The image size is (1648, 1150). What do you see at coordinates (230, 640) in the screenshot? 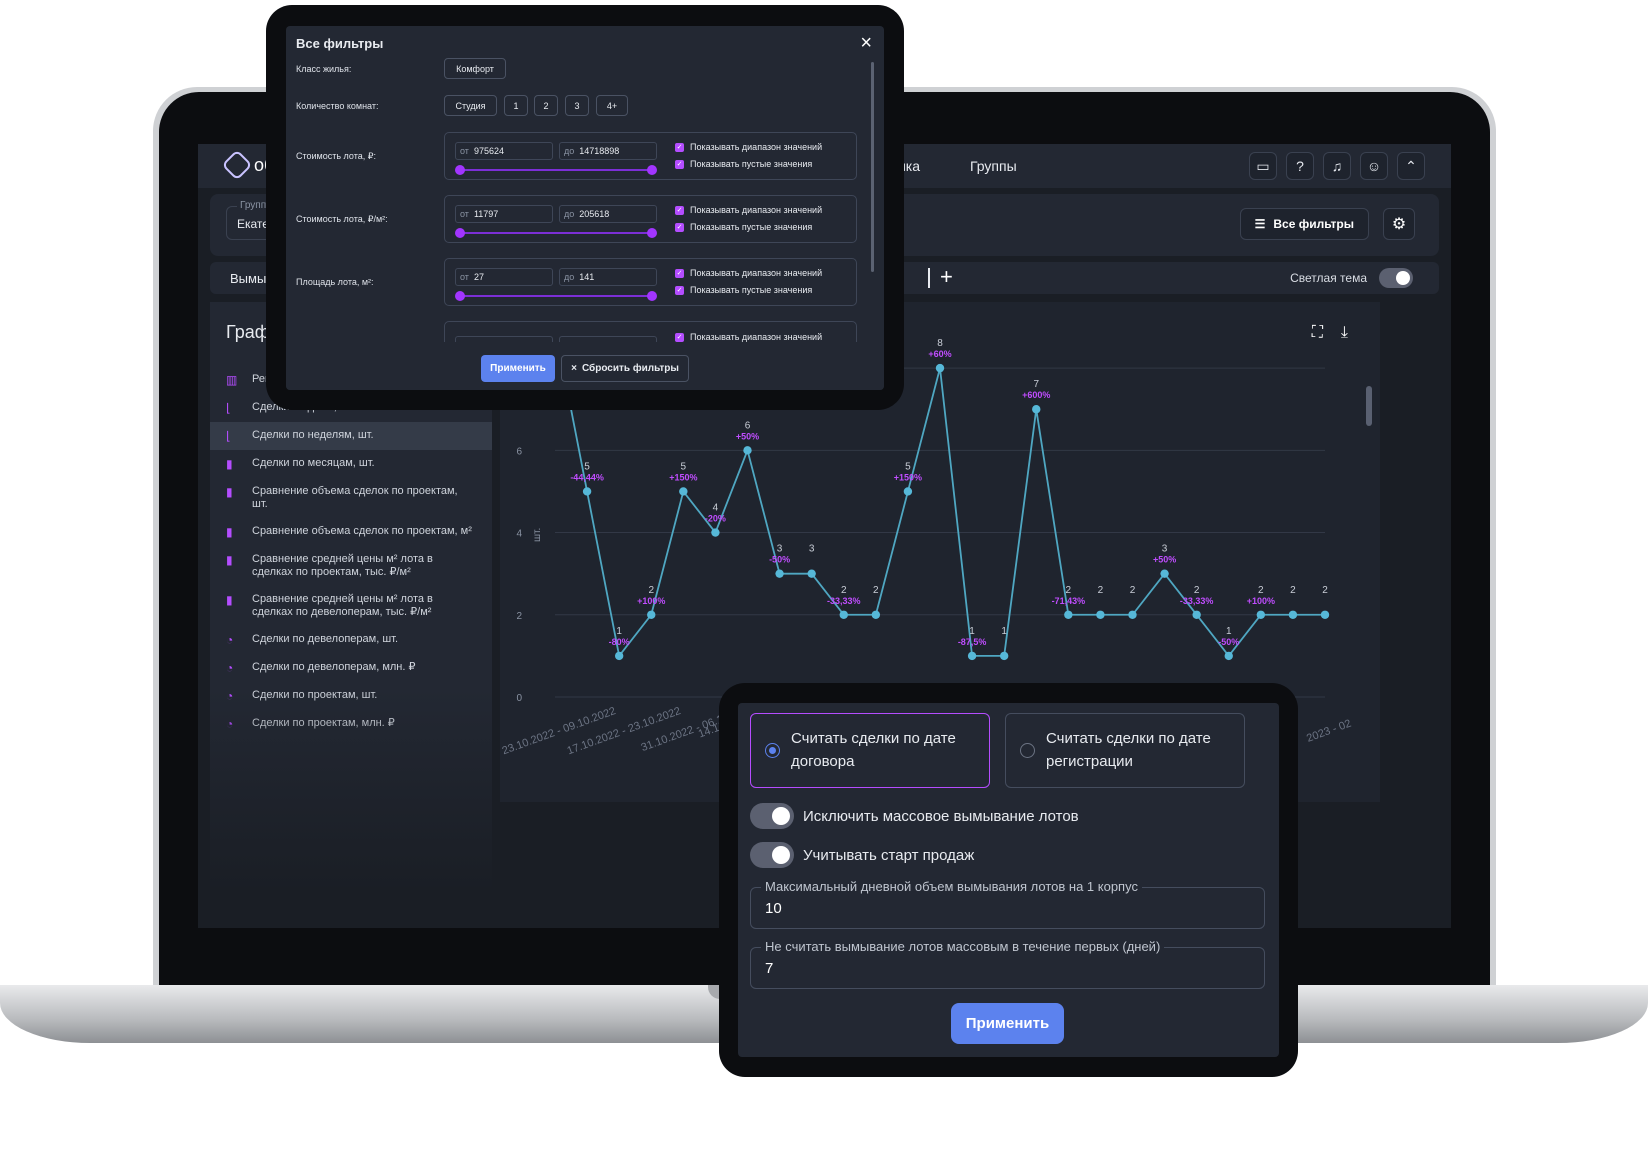
I see `pie-chart-icon: ◔` at bounding box center [230, 640].